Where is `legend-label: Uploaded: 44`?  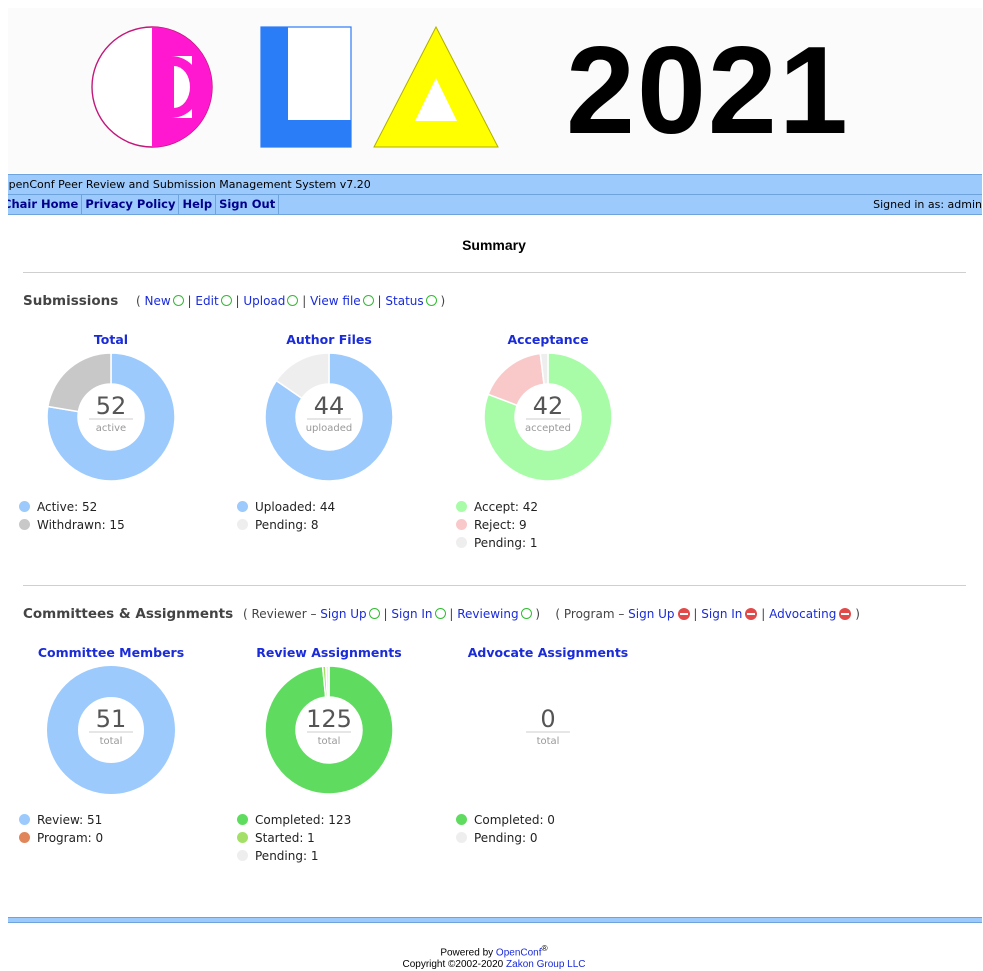
legend-label: Uploaded: 44 is located at coordinates (295, 507).